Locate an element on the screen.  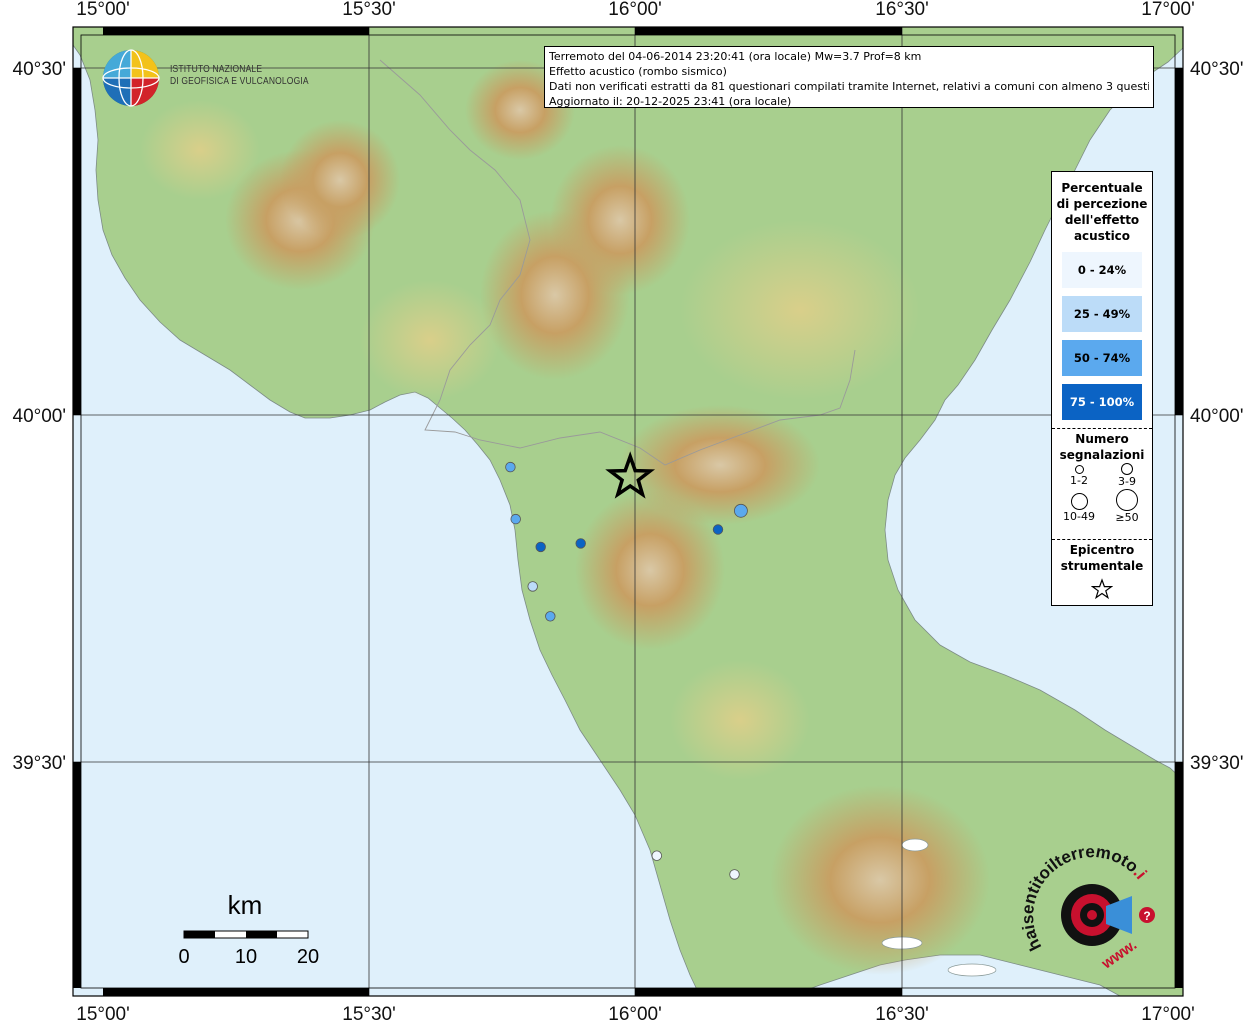
legend-epicenter-title: Epicentro strumentale is located at coordinates (1102, 558).